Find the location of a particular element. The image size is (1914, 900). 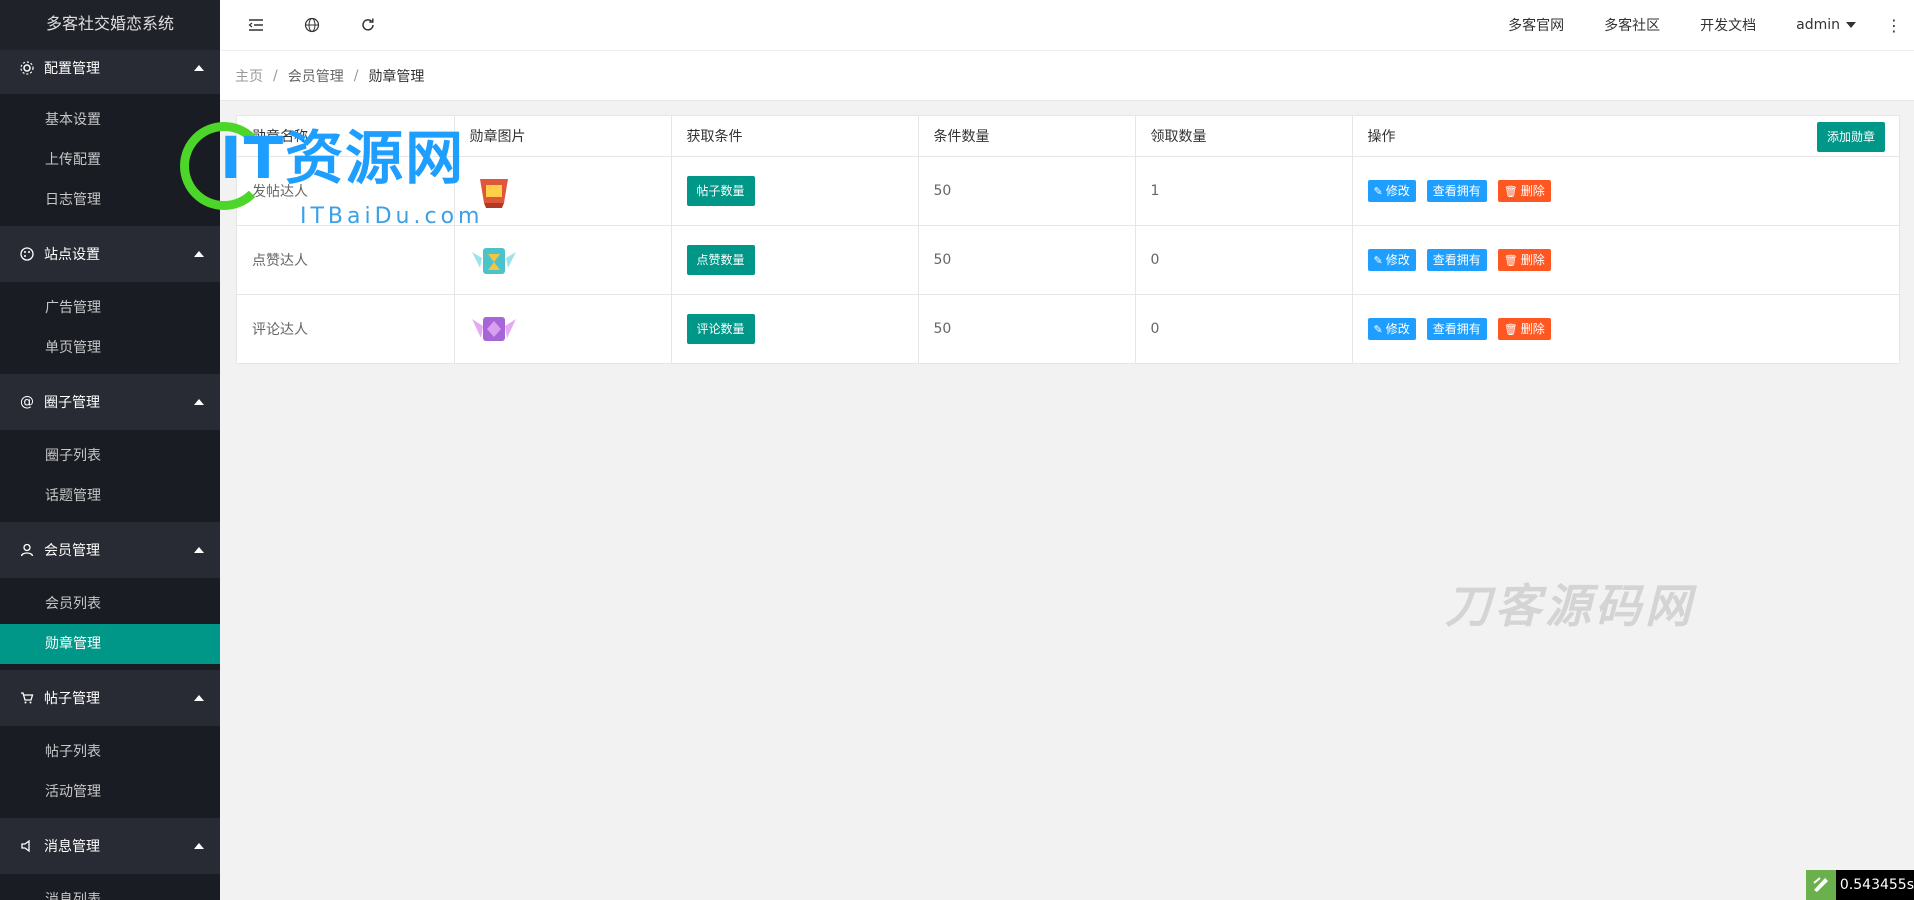

app-title: 多客社交婚恋系统 is located at coordinates (110, 25).